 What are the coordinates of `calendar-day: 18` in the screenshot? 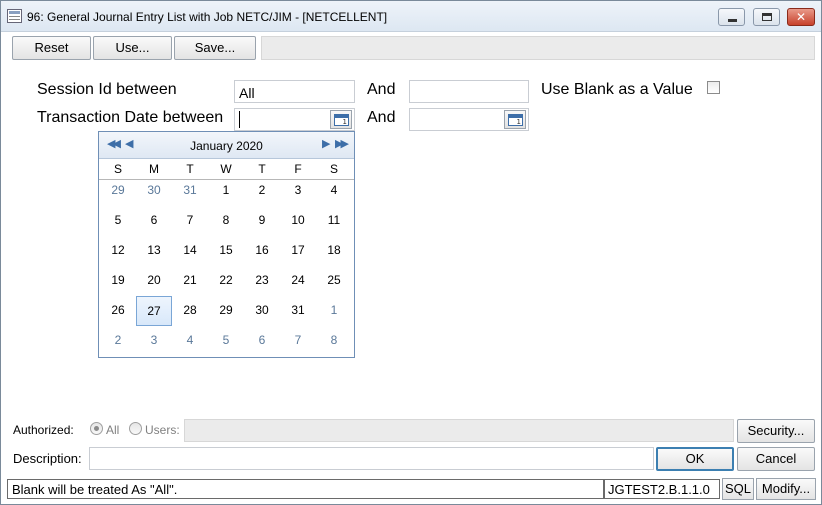 It's located at (334, 251).